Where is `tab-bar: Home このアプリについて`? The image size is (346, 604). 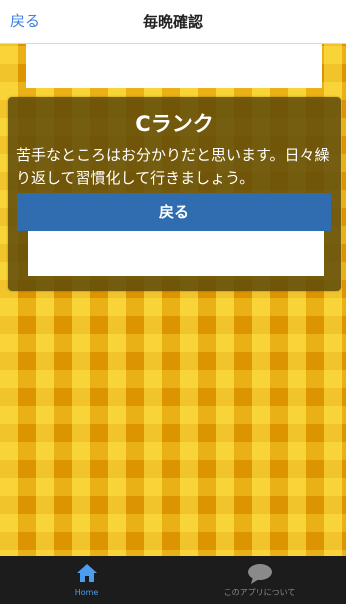
tab-bar: Home このアプリについて is located at coordinates (173, 580).